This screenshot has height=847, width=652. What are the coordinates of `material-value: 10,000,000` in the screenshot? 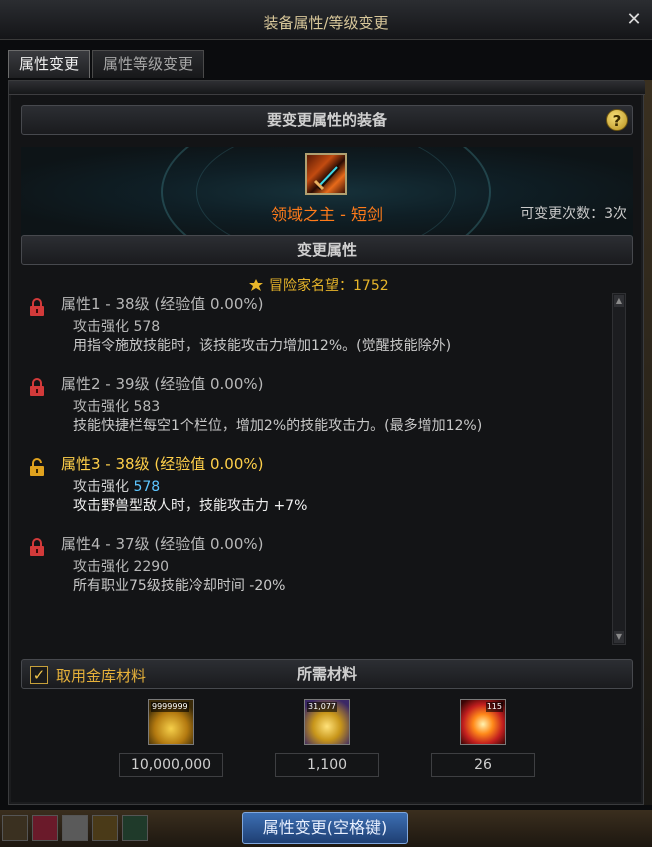 It's located at (171, 765).